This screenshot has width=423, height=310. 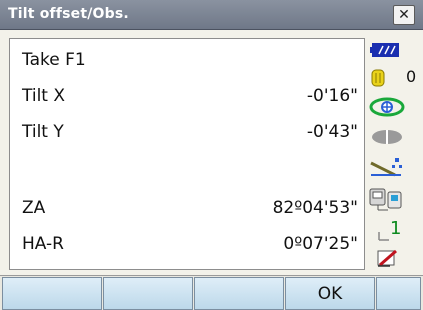 What do you see at coordinates (396, 228) in the screenshot?
I see `input-mode-value: 1` at bounding box center [396, 228].